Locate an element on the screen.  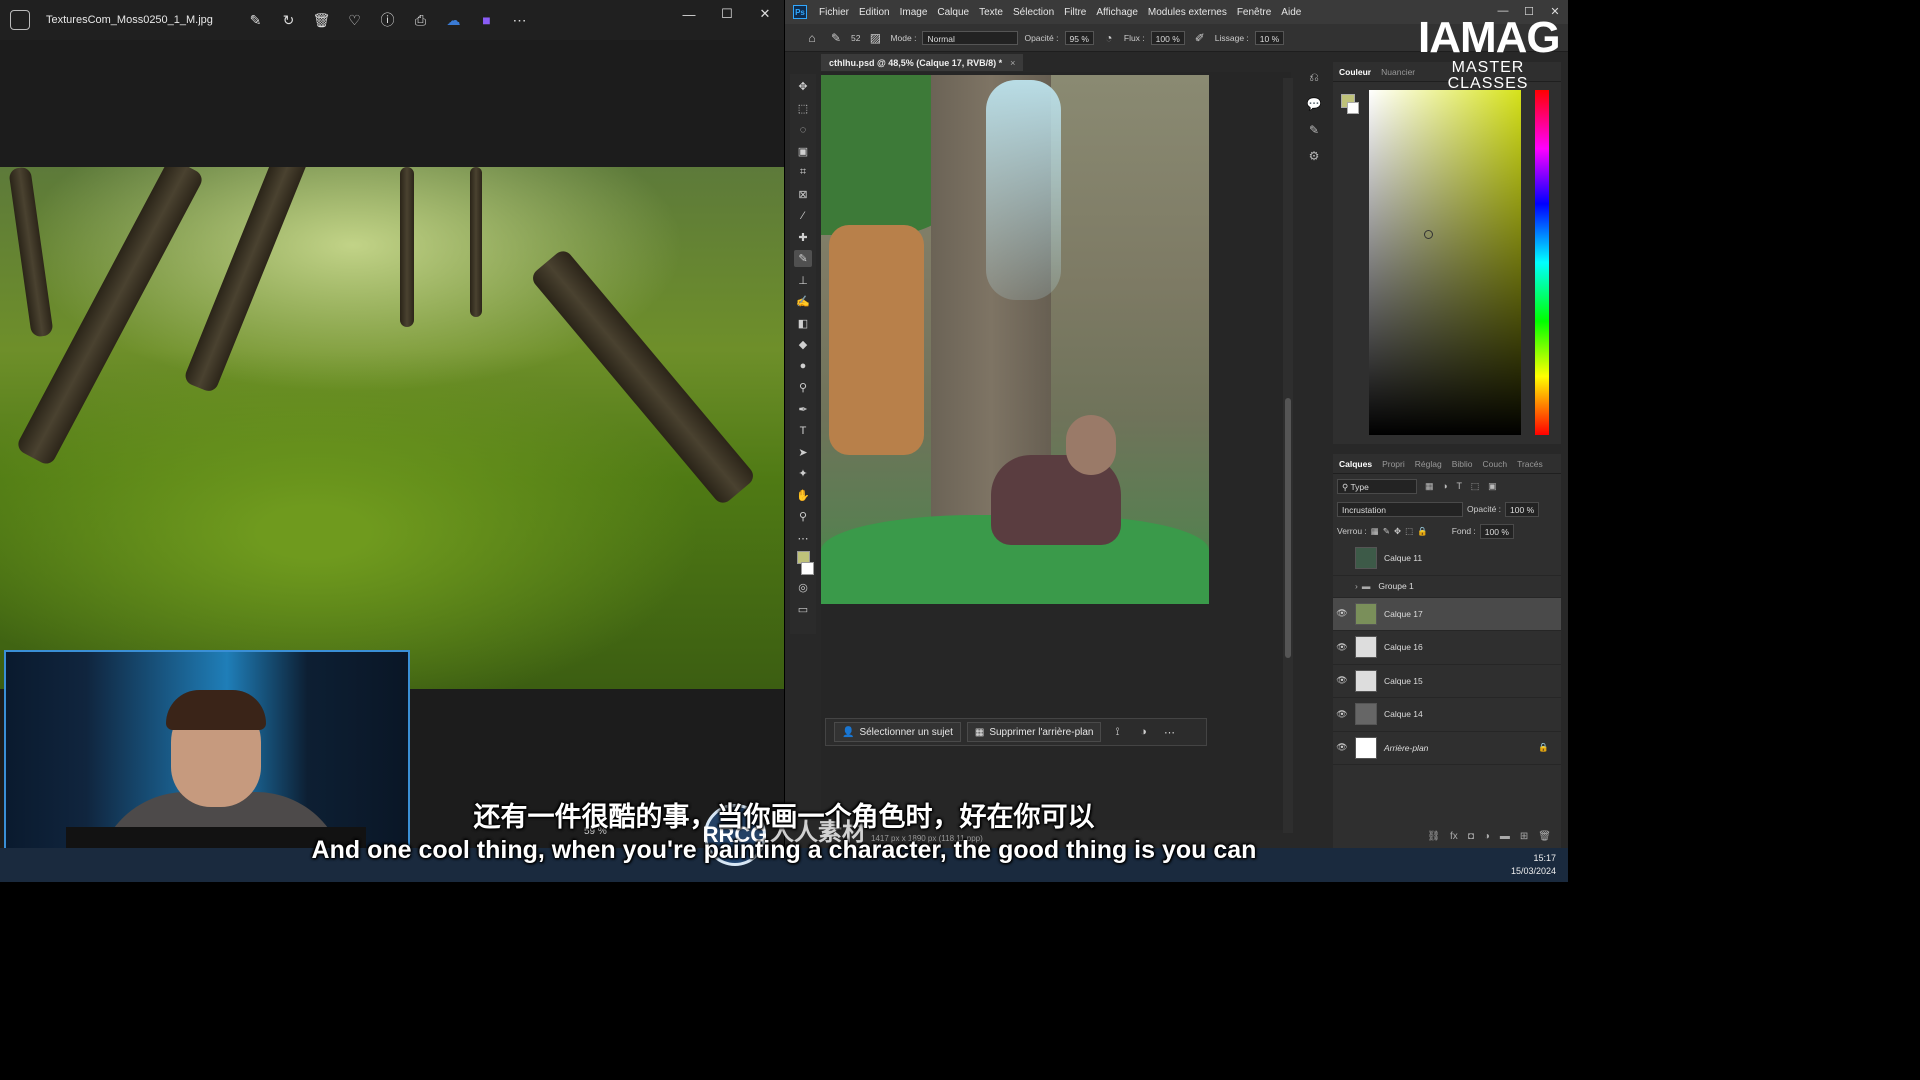
tab-proprietes: Propri is located at coordinates (1393, 464).